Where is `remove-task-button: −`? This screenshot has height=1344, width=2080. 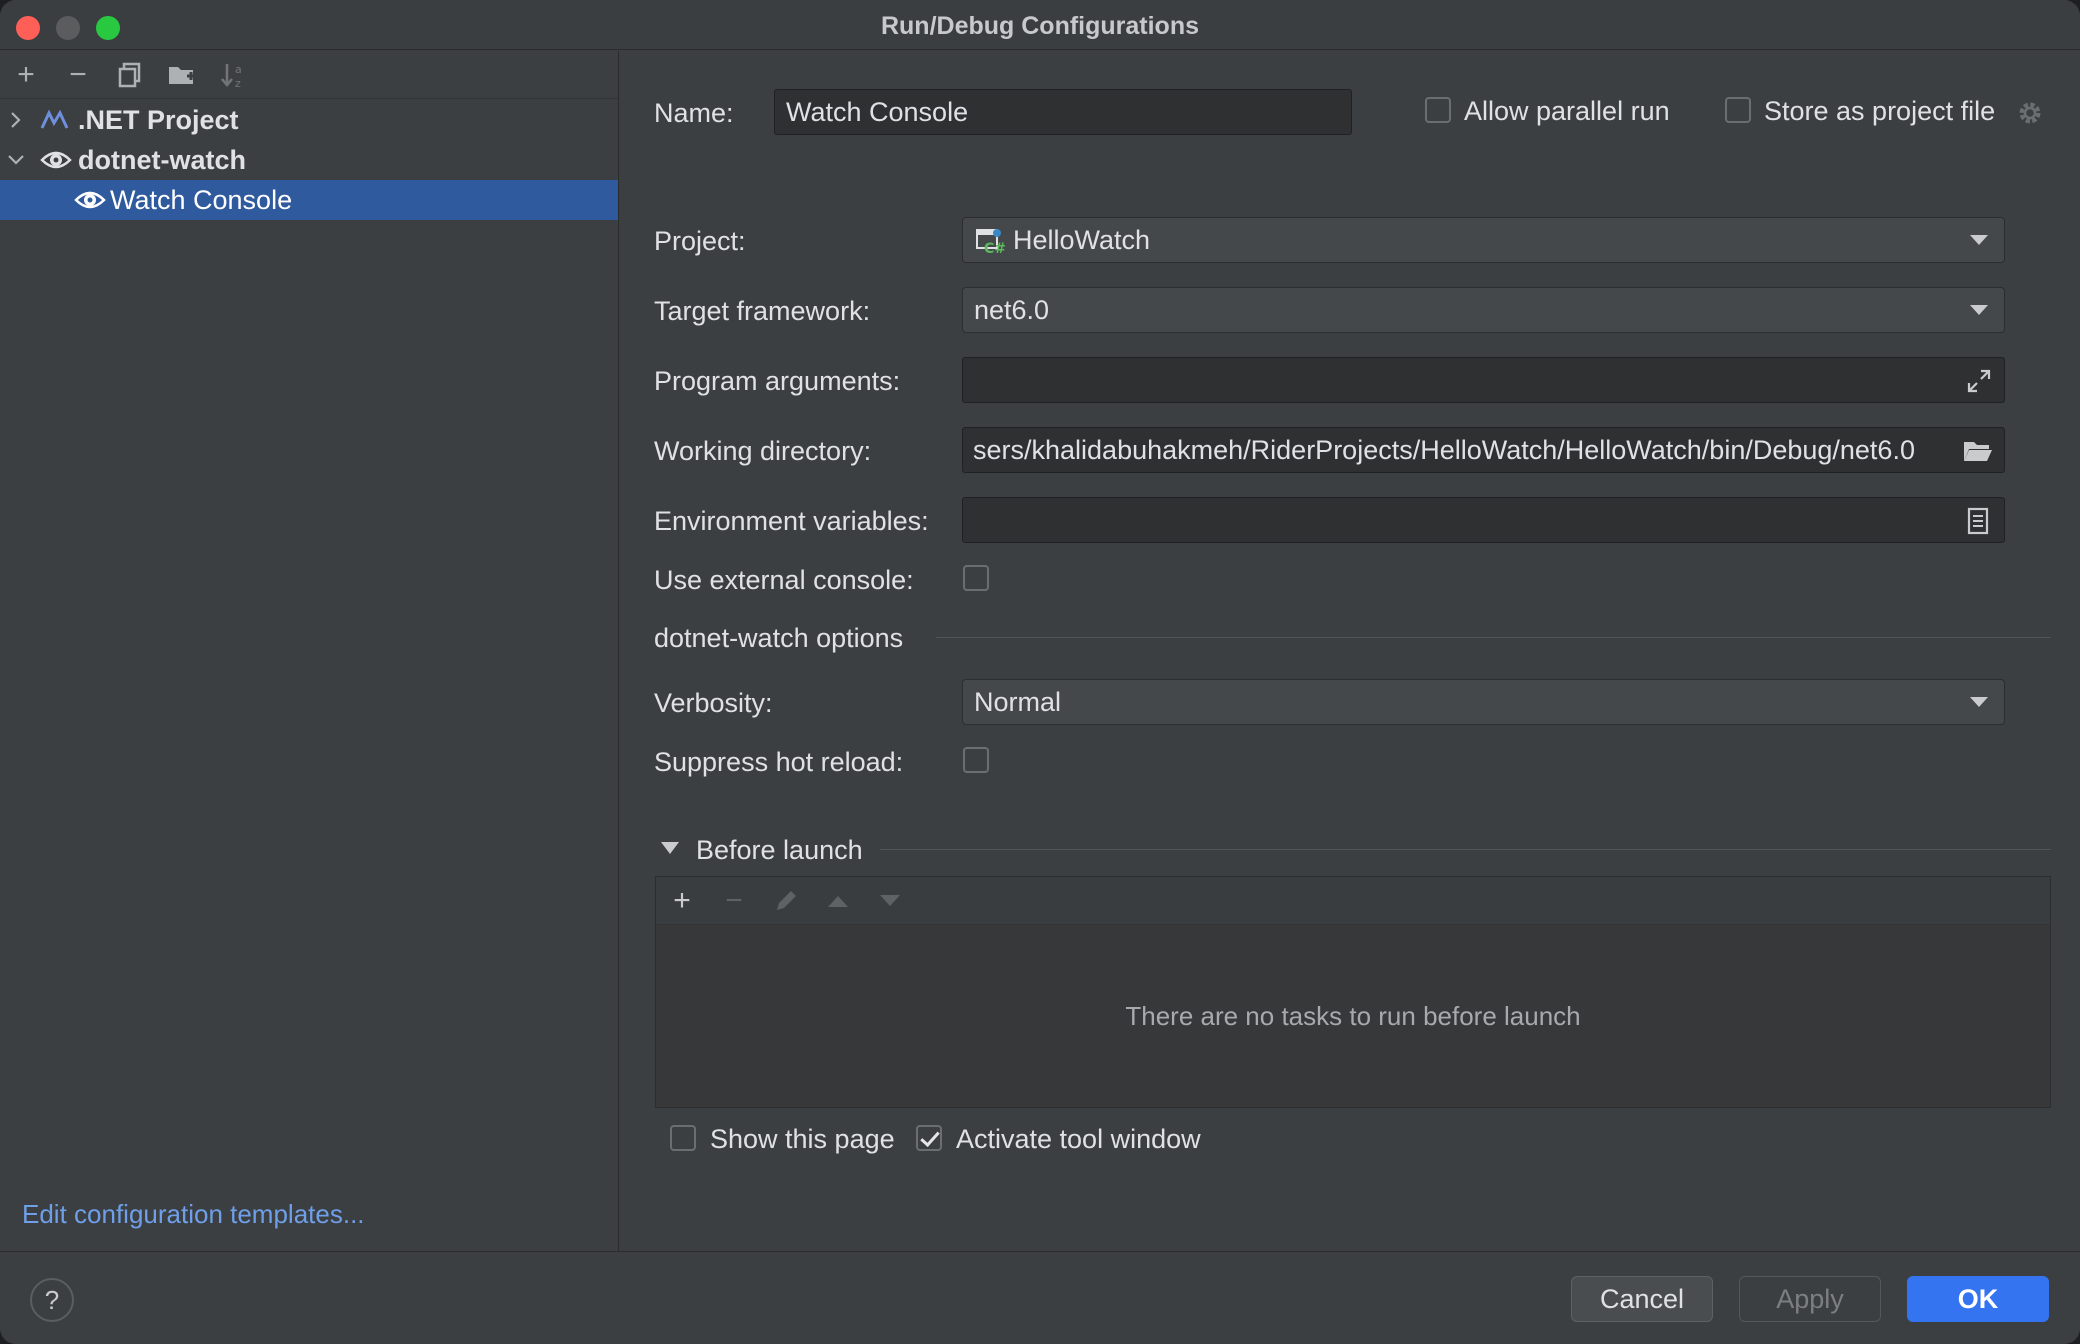
remove-task-button: − is located at coordinates (734, 901).